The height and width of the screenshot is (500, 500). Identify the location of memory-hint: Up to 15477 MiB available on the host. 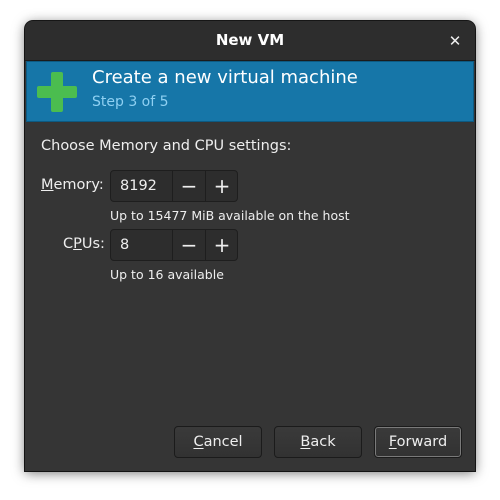
(230, 215).